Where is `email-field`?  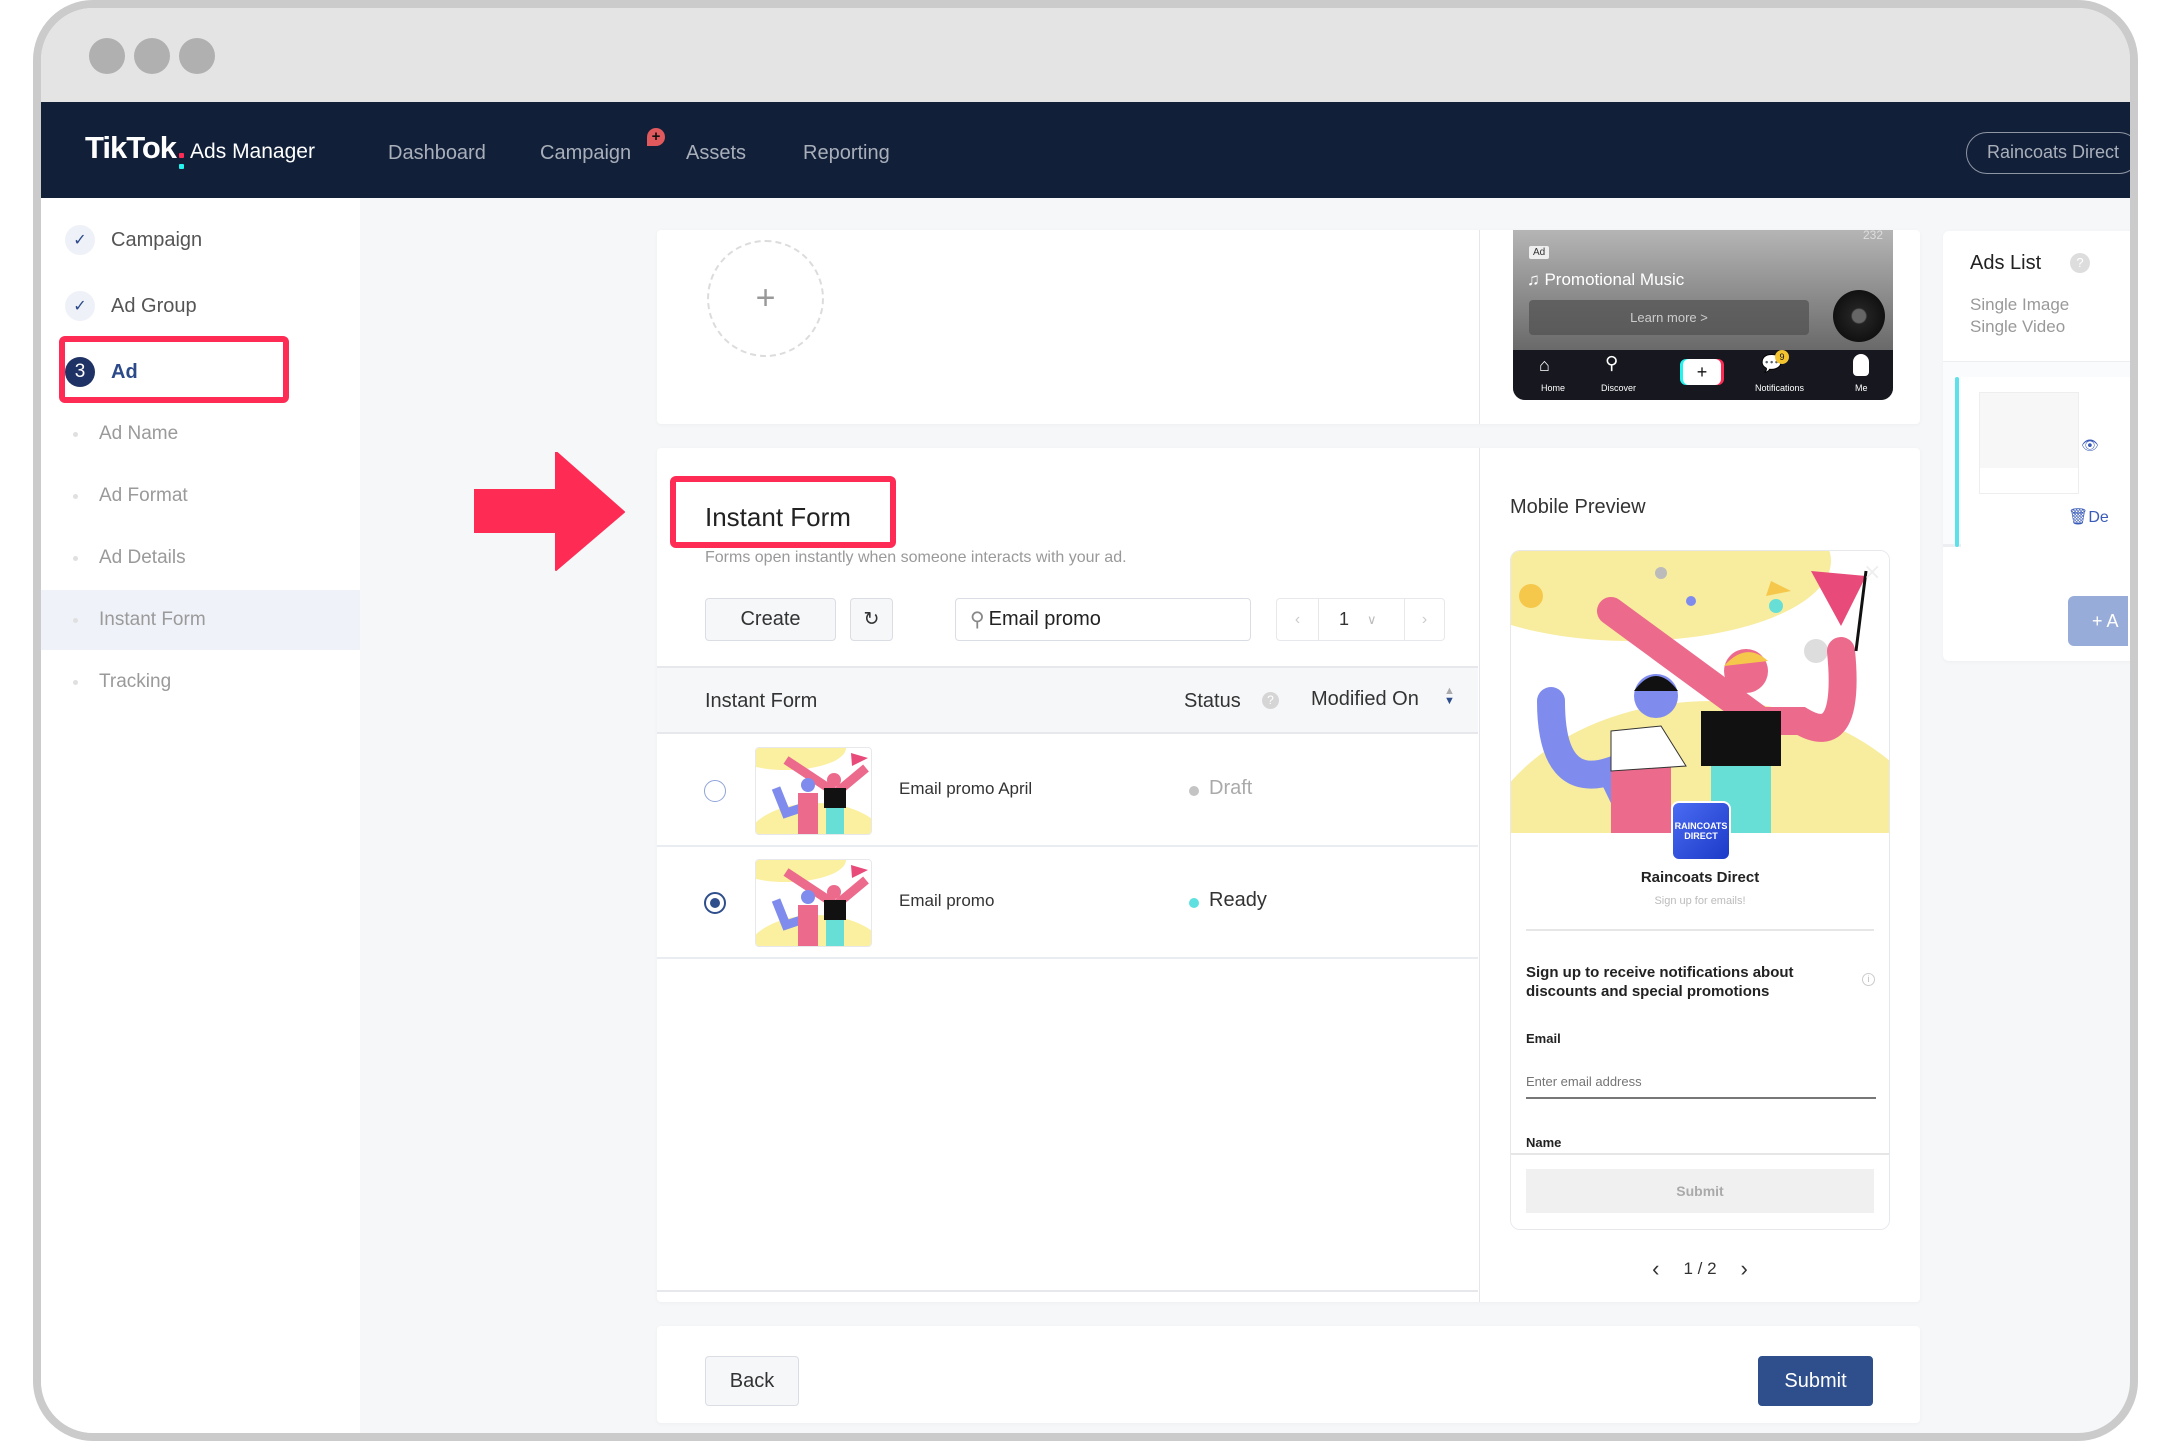 email-field is located at coordinates (1701, 1082).